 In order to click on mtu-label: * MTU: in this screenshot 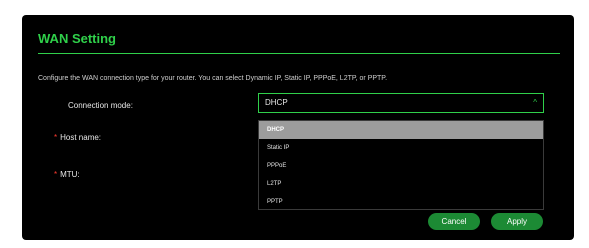, I will do `click(67, 174)`.